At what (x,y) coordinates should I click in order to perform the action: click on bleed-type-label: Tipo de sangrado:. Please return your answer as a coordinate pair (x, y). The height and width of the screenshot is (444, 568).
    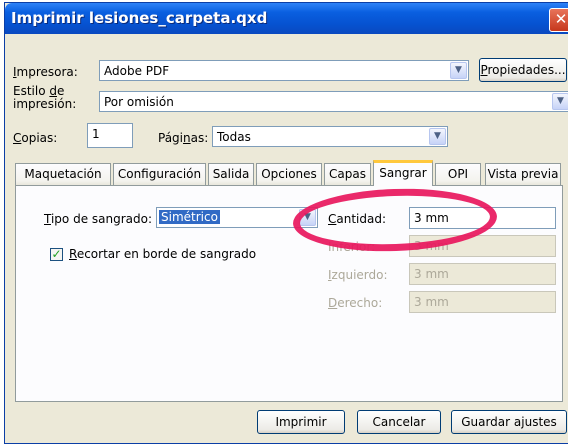
    Looking at the image, I should click on (98, 219).